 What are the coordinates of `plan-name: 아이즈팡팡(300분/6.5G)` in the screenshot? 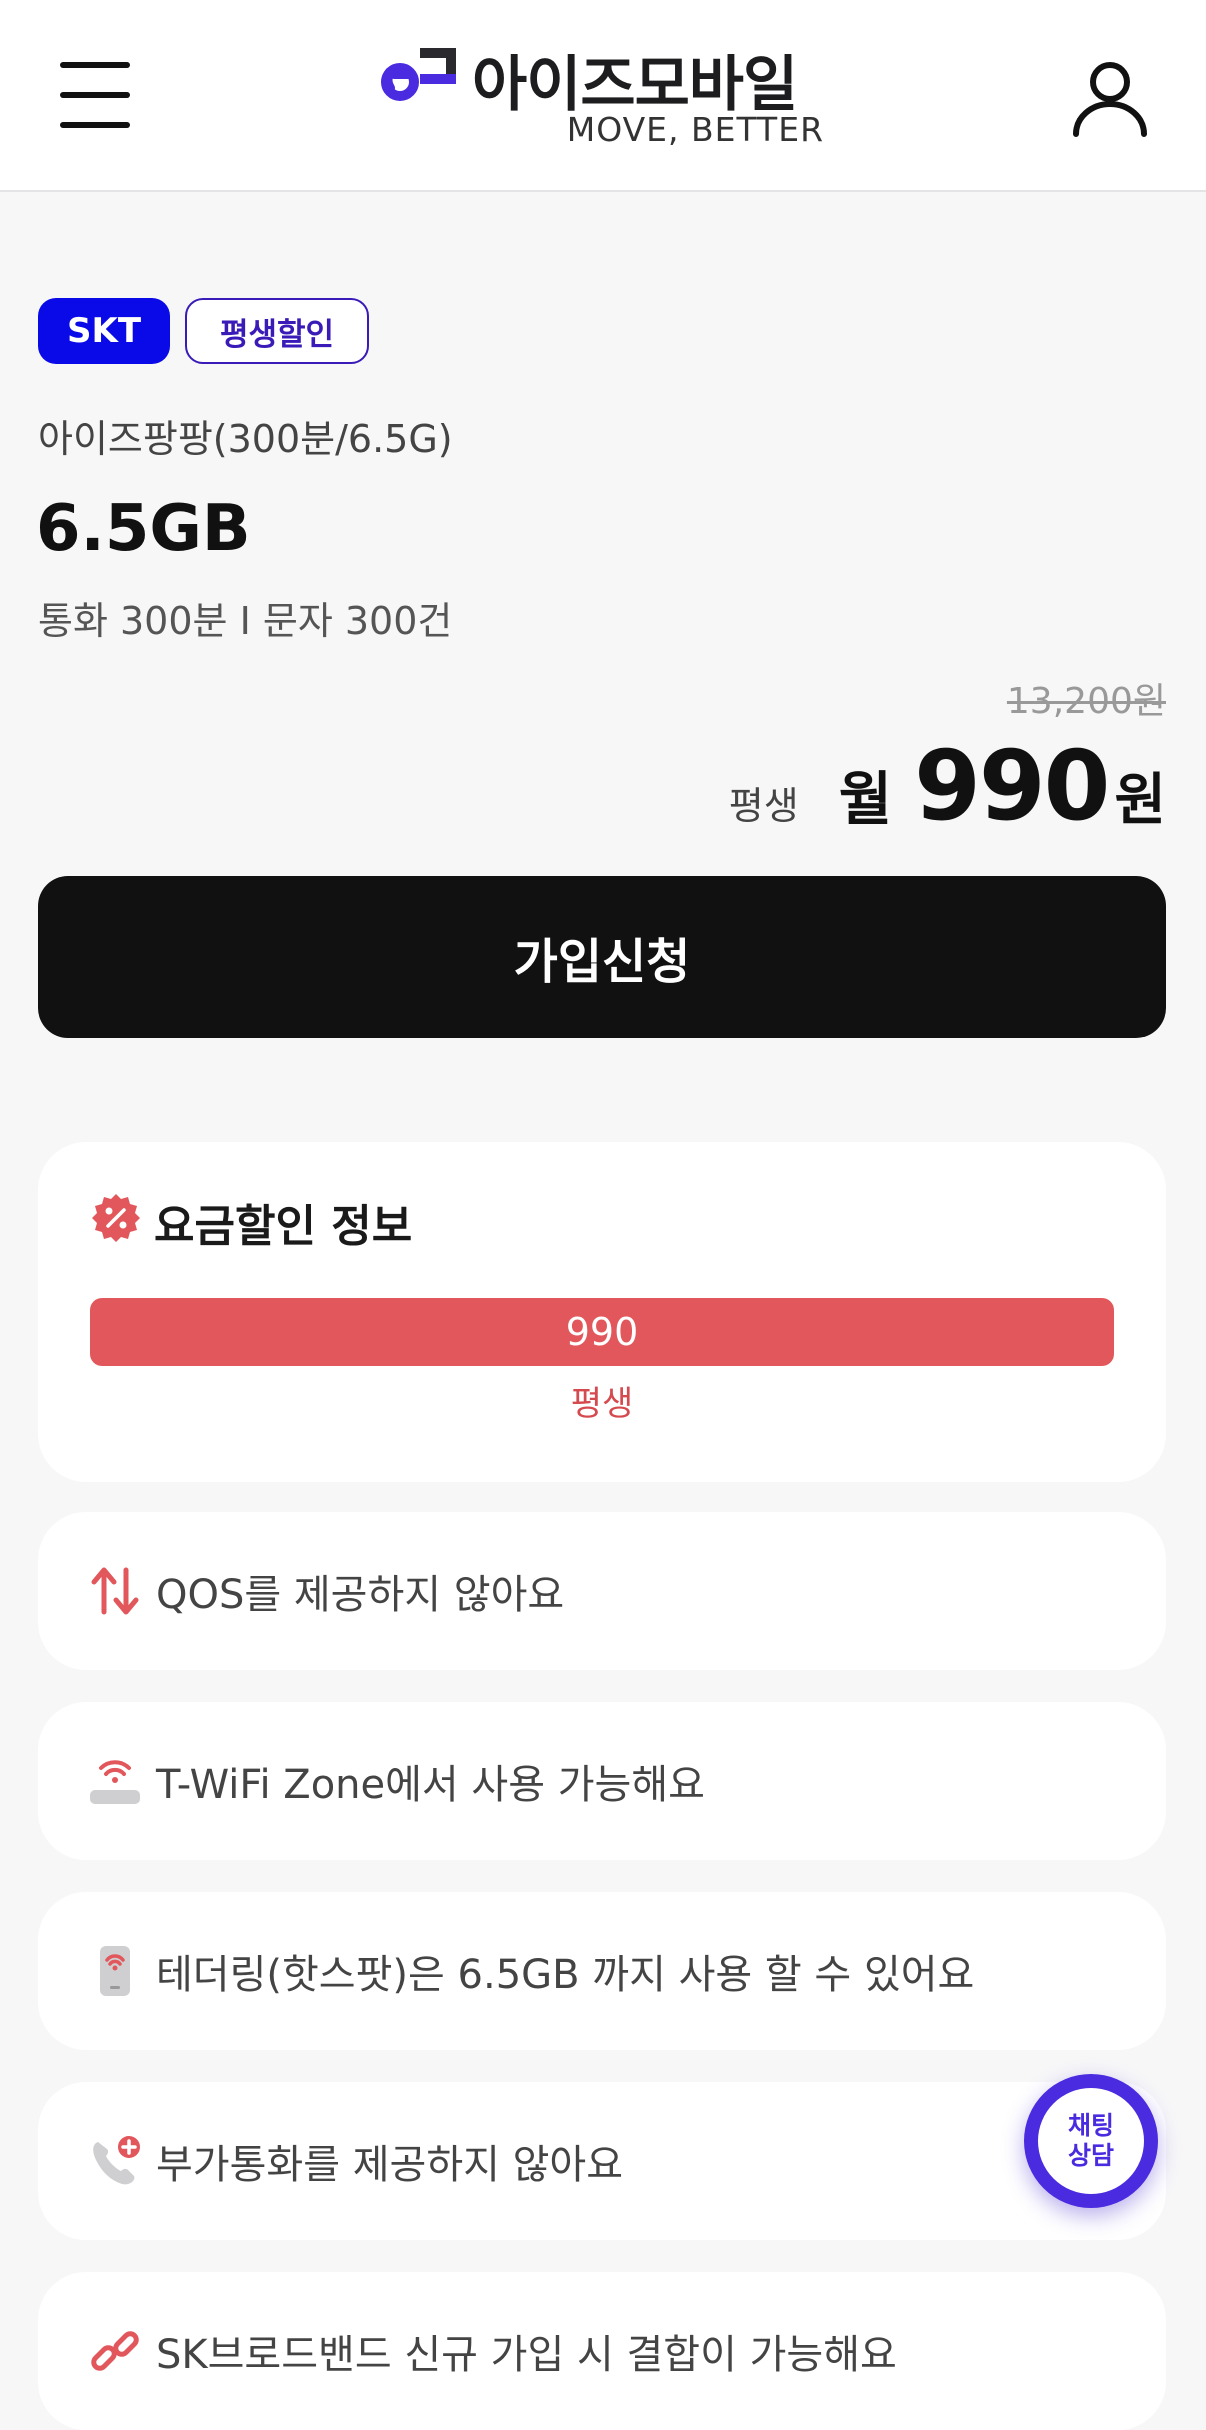 It's located at (245, 439).